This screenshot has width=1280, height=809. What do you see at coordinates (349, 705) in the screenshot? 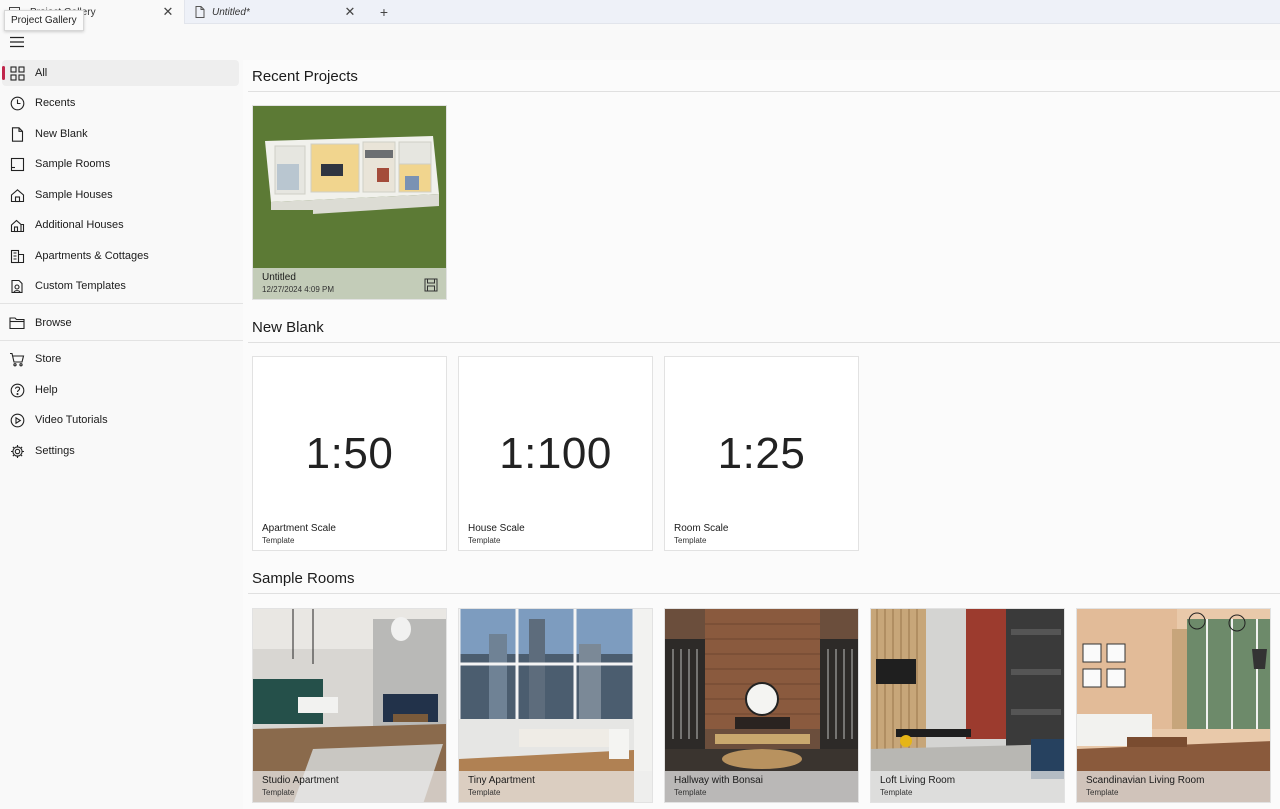
I see `sample-room-card-studio-apartment: Studio Apartment Template` at bounding box center [349, 705].